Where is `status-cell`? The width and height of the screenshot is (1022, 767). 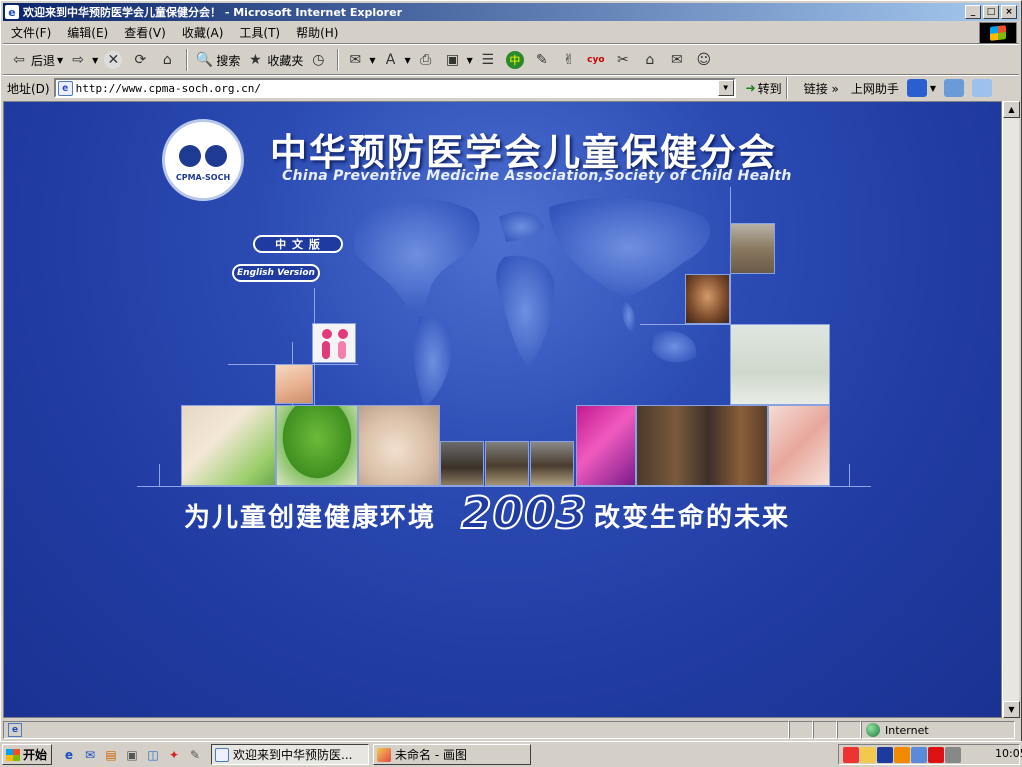
status-cell is located at coordinates (849, 730).